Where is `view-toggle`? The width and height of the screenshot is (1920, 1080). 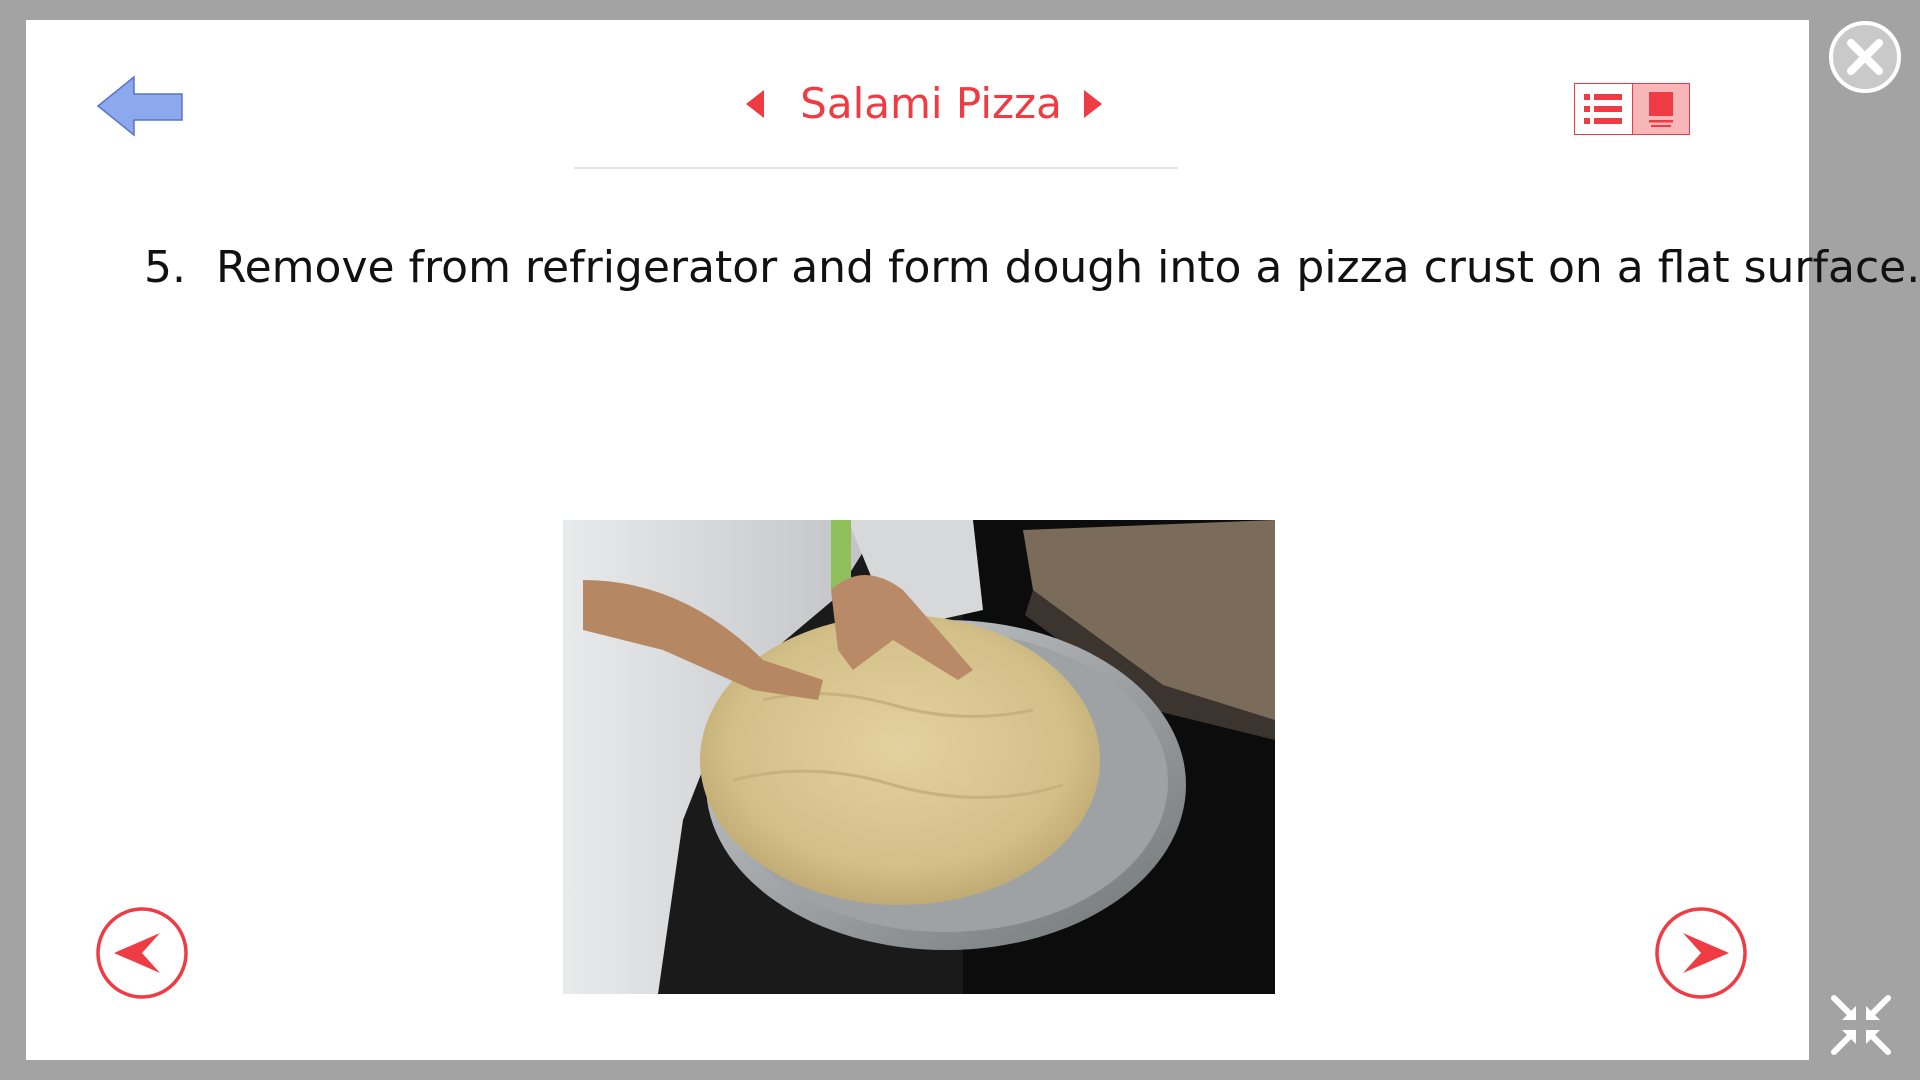 view-toggle is located at coordinates (1632, 109).